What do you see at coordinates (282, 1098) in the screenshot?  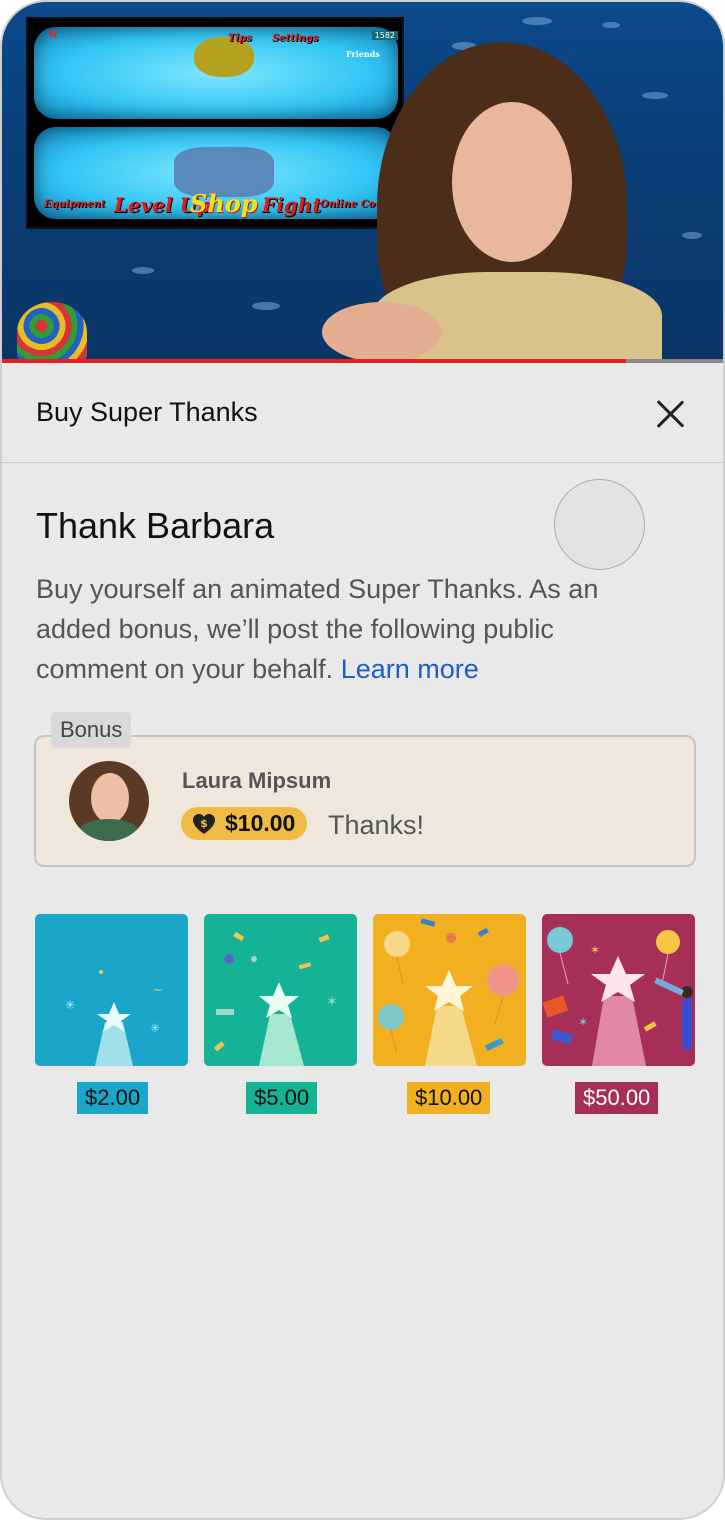 I see `price-tag-5: $5.00` at bounding box center [282, 1098].